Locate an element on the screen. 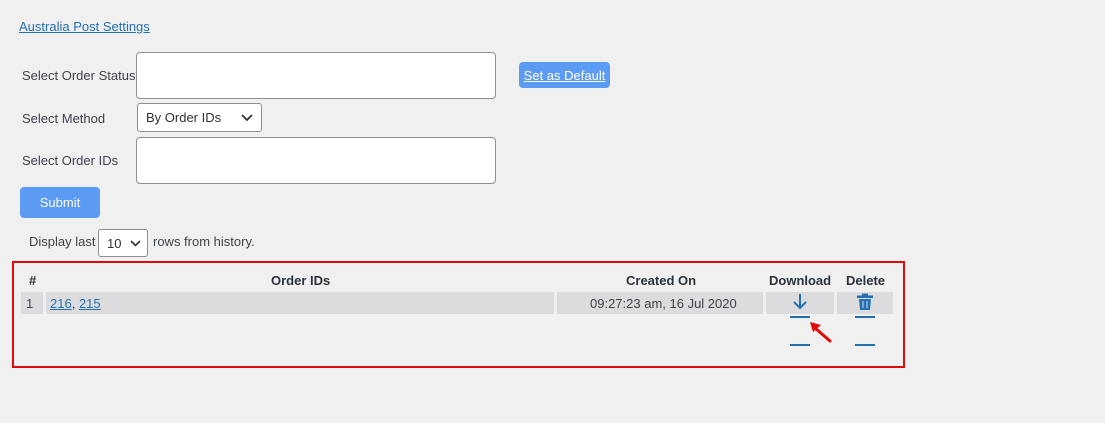 The width and height of the screenshot is (1105, 423). australia-post-settings-link: Australia Post Settings is located at coordinates (84, 26).